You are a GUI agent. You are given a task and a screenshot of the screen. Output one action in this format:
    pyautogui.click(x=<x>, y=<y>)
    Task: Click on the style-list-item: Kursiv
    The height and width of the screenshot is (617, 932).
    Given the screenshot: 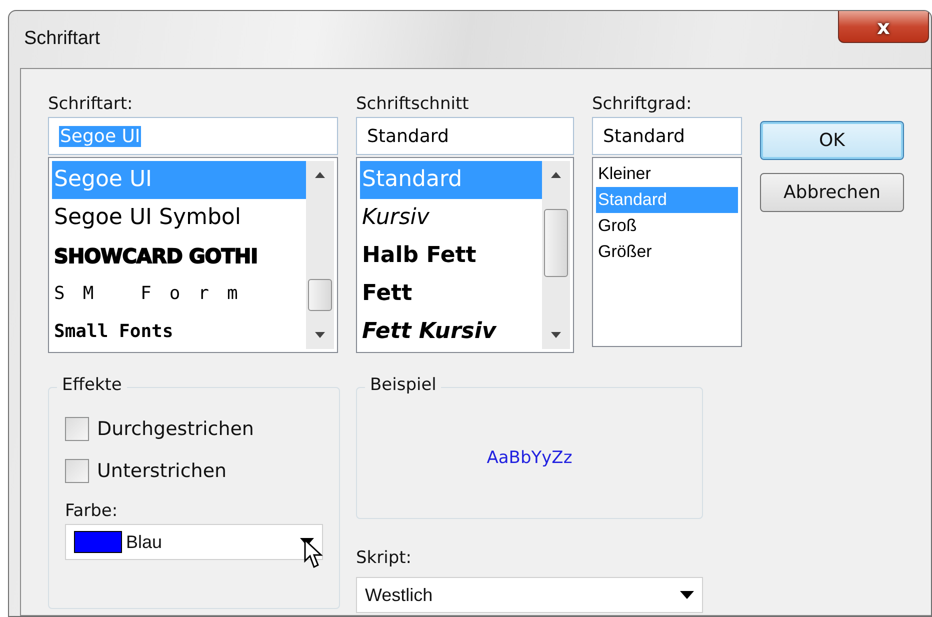 What is the action you would take?
    pyautogui.click(x=451, y=218)
    